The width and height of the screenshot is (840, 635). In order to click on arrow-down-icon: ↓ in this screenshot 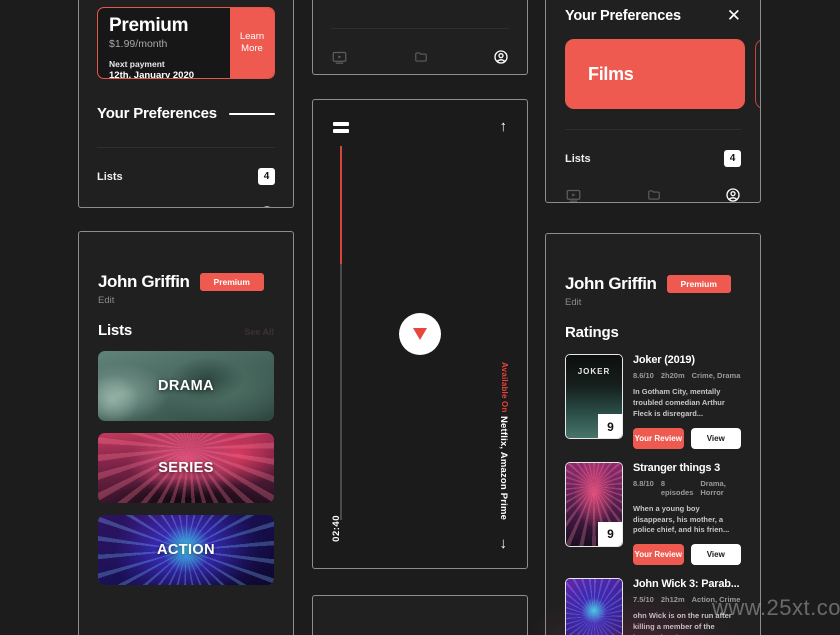, I will do `click(504, 543)`.